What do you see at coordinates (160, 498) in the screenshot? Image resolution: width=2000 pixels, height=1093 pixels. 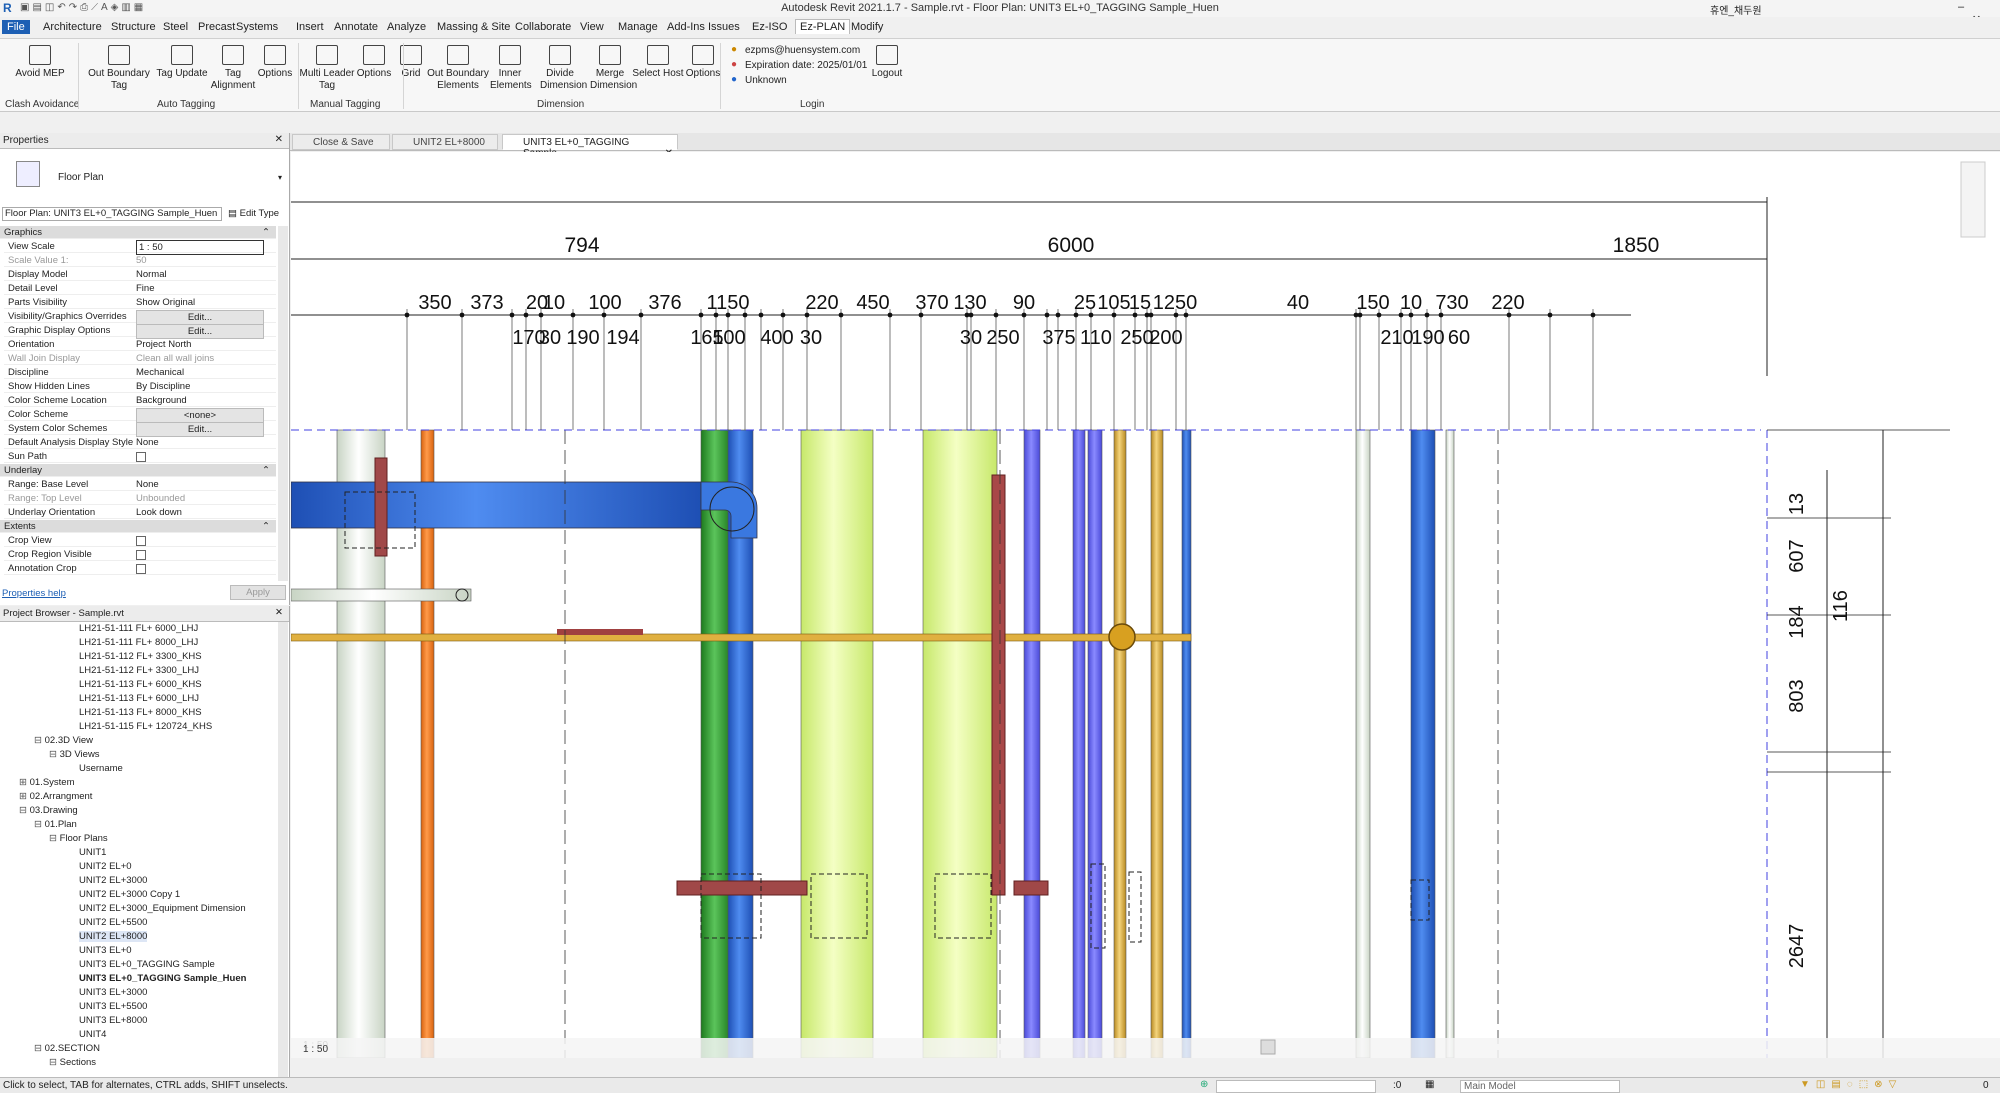 I see `property-value: Unbounded` at bounding box center [160, 498].